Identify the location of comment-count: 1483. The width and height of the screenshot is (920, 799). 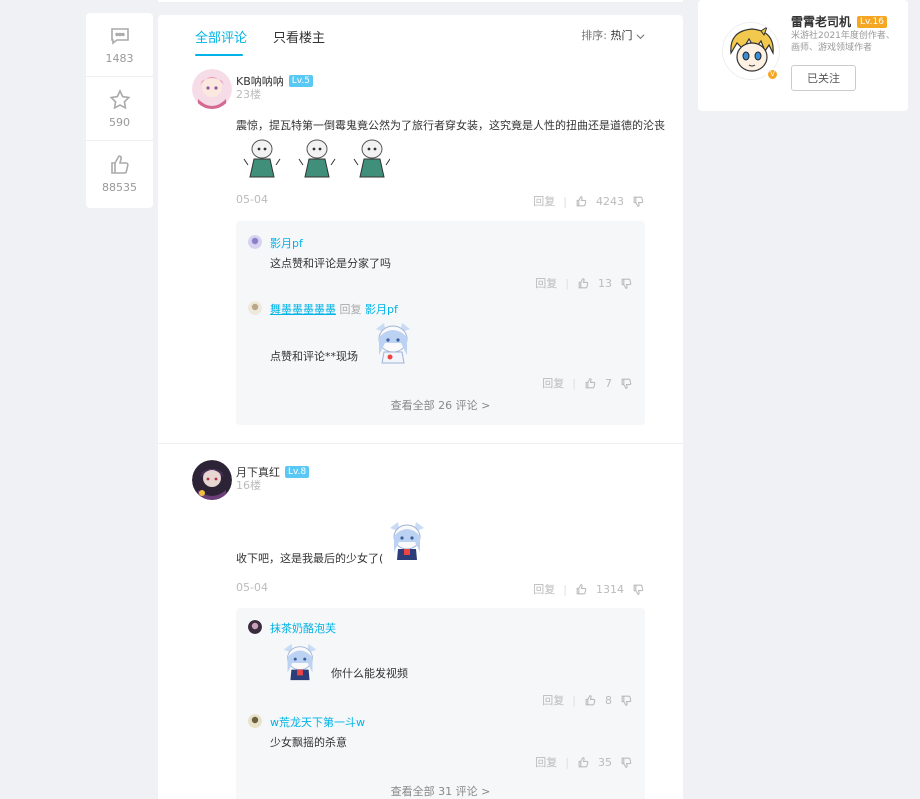
(119, 58).